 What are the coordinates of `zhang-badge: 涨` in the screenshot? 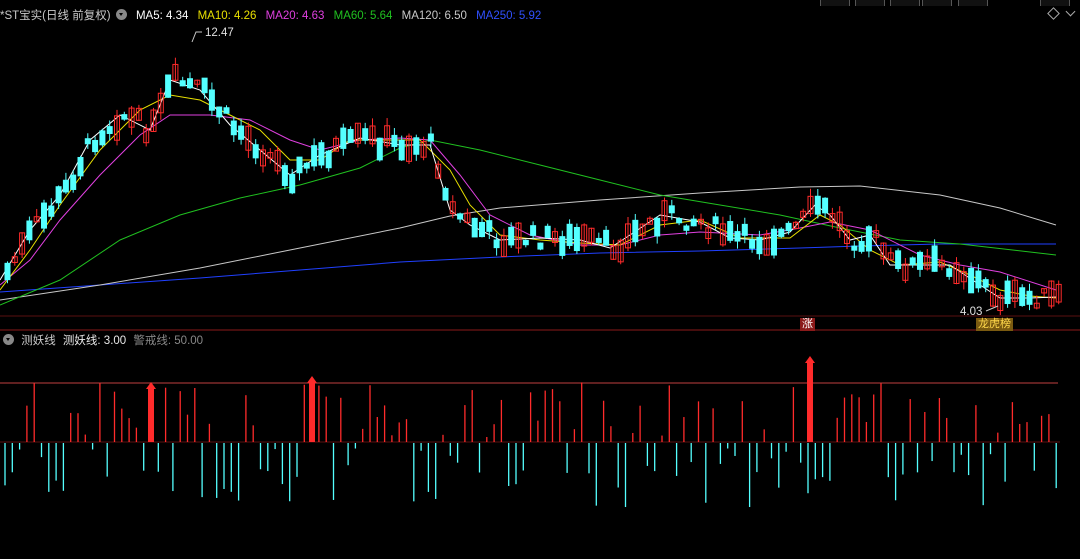 It's located at (807, 324).